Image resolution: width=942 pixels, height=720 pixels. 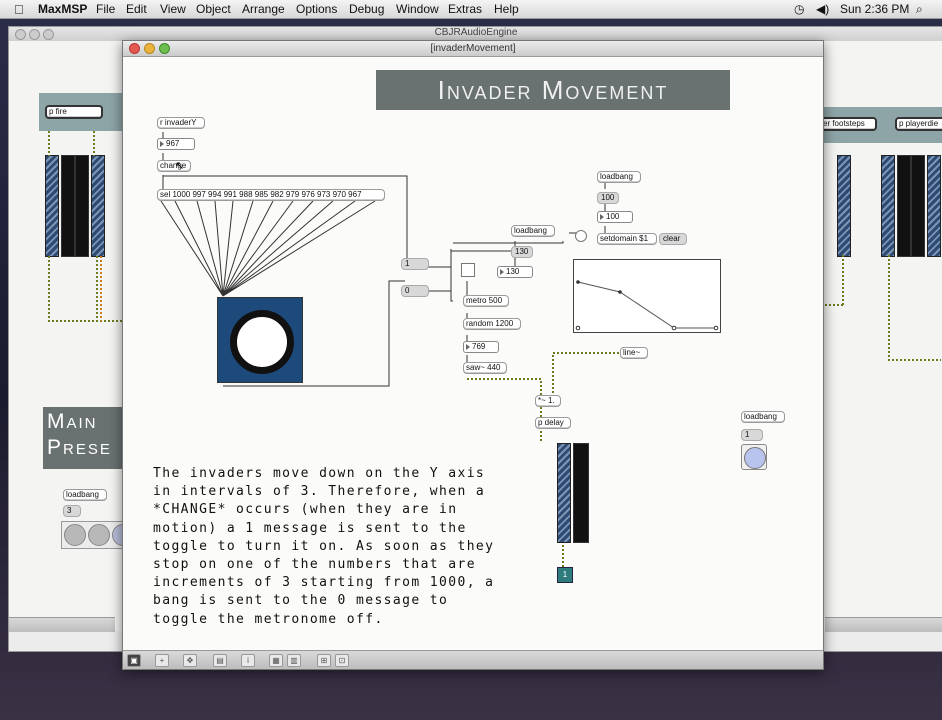 What do you see at coordinates (619, 177) in the screenshot?
I see `loadbang-100: loadbang` at bounding box center [619, 177].